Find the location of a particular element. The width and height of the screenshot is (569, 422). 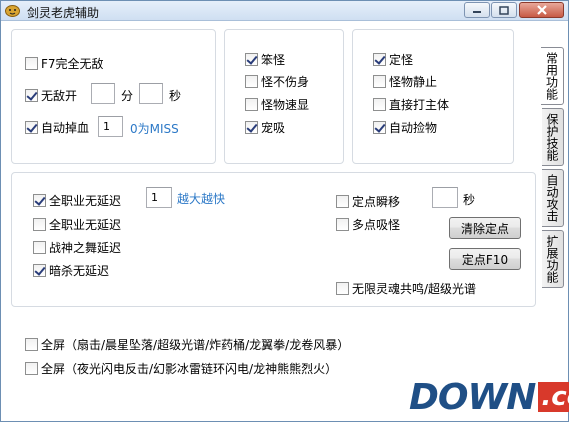

invincible-checkbox-box is located at coordinates (31, 95).